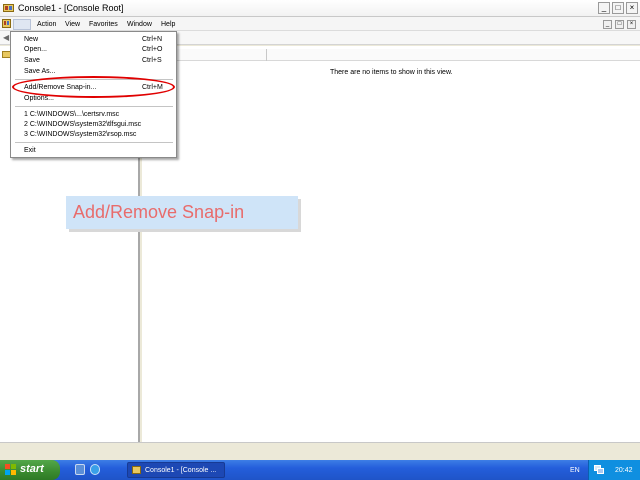  Describe the element at coordinates (82, 124) in the screenshot. I see `menu-item-recent-2: 2 C:\WINDOWS\system32\tlfsgui.msc` at that location.